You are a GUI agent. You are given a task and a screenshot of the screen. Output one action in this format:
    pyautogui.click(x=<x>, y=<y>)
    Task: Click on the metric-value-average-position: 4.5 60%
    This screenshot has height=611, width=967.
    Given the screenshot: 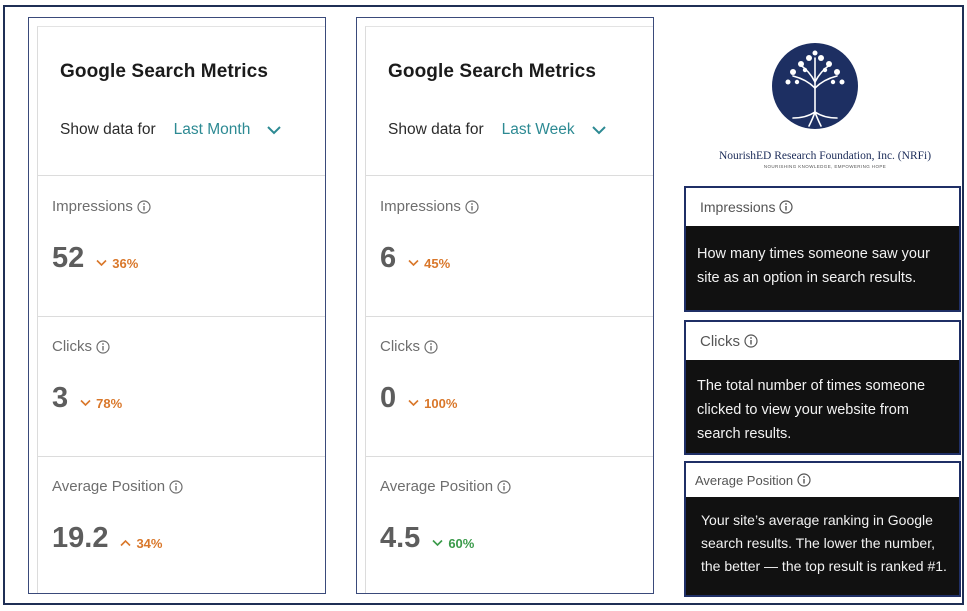 What is the action you would take?
    pyautogui.click(x=427, y=538)
    